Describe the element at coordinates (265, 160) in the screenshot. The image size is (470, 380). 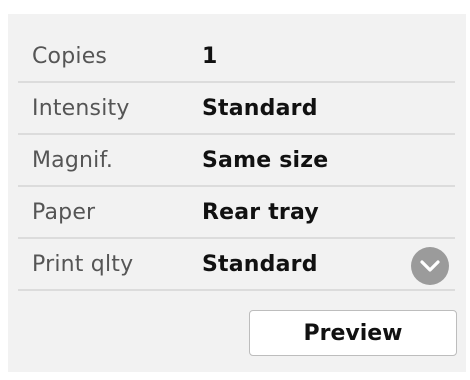
I see `setting-value: Same size` at that location.